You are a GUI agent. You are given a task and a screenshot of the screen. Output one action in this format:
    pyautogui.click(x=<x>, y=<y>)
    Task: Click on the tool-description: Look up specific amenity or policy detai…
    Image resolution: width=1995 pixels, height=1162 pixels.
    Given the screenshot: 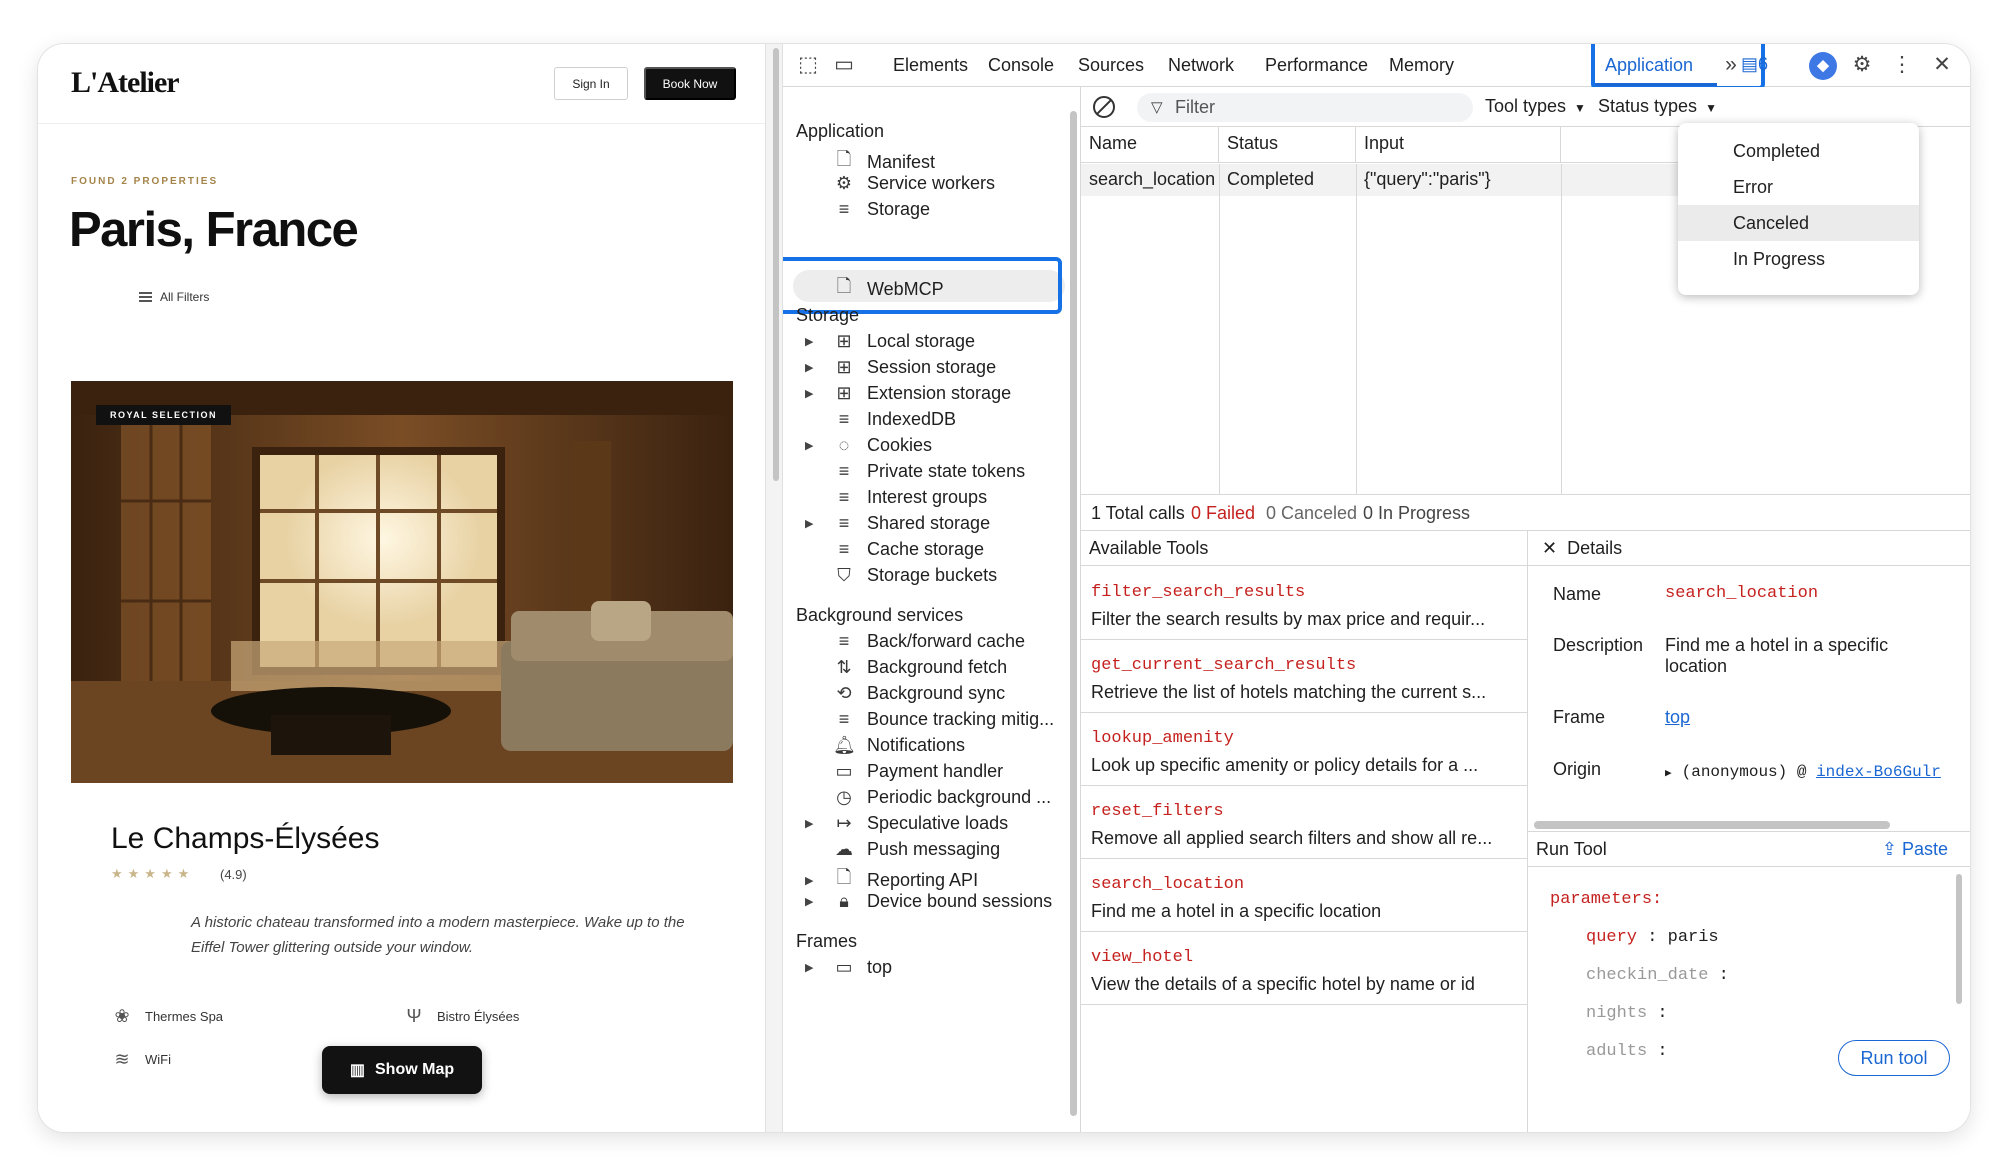 What is the action you would take?
    pyautogui.click(x=1285, y=765)
    